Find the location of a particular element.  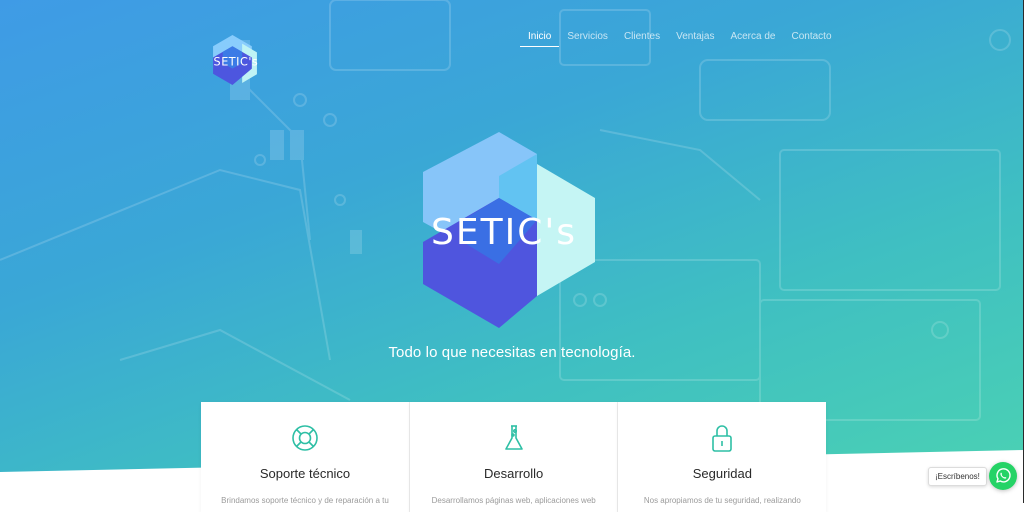

service-title: Soporte técnico is located at coordinates (305, 473).